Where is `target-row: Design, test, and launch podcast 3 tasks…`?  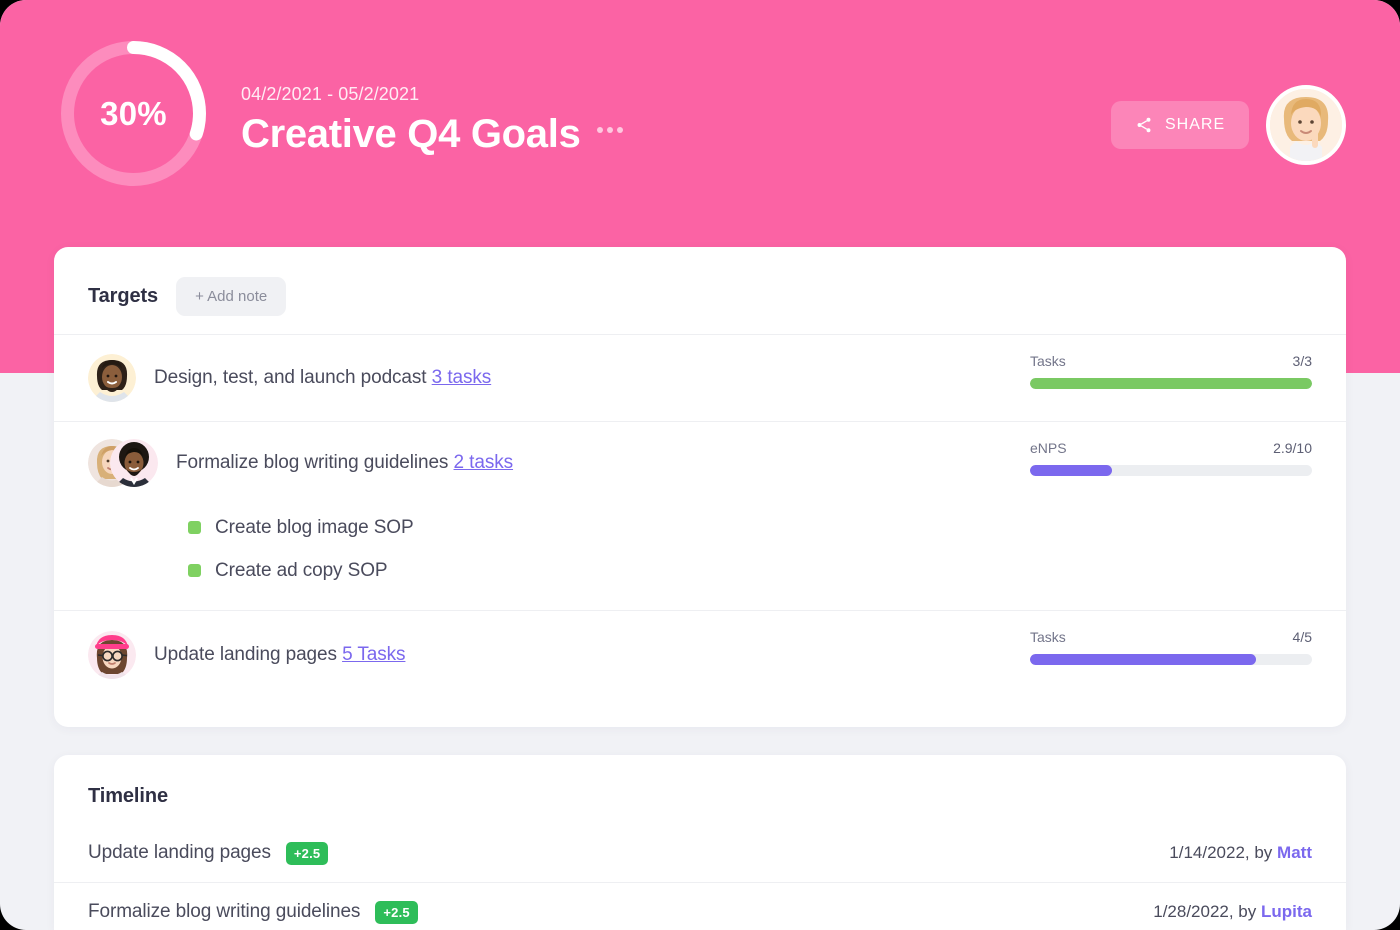 target-row: Design, test, and launch podcast 3 tasks… is located at coordinates (700, 377).